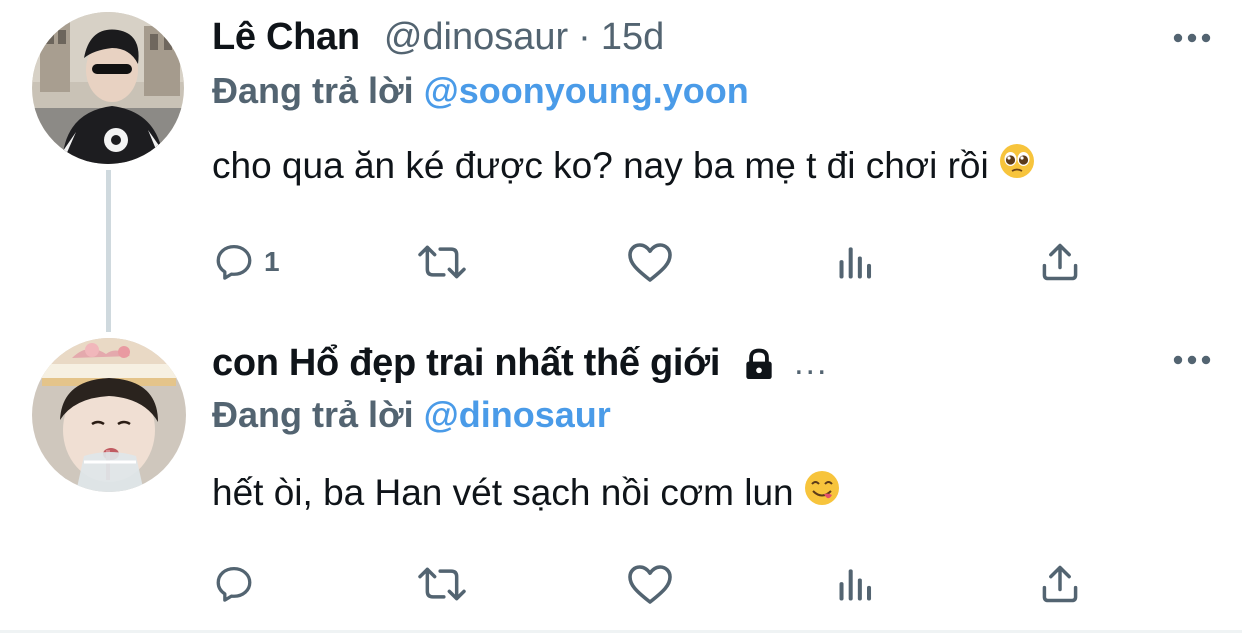 Image resolution: width=1242 pixels, height=633 pixels. What do you see at coordinates (1017, 165) in the screenshot?
I see `pleading-face-emoji` at bounding box center [1017, 165].